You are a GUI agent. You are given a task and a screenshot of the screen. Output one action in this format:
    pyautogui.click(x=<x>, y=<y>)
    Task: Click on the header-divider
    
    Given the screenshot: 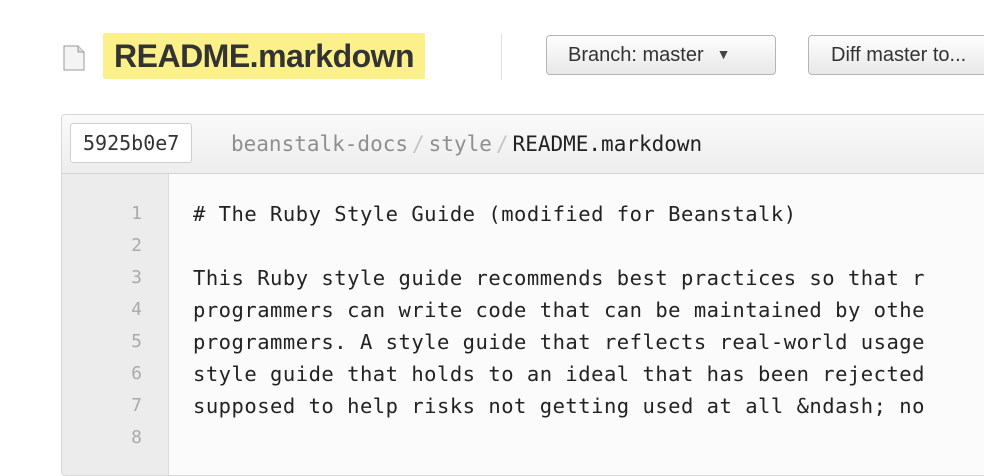 What is the action you would take?
    pyautogui.click(x=501, y=57)
    